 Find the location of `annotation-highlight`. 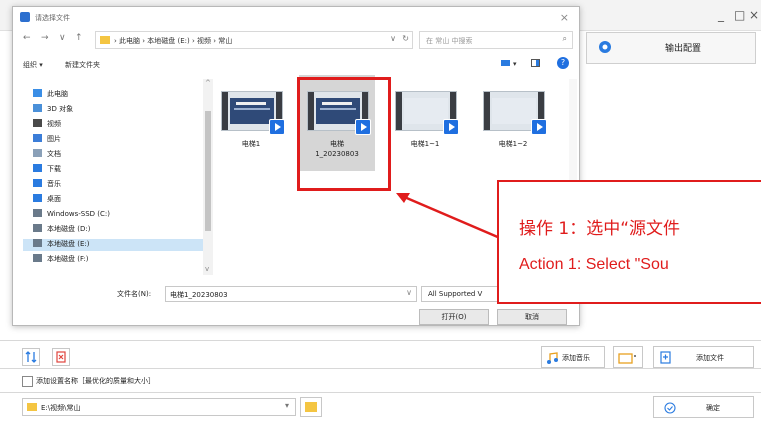

annotation-highlight is located at coordinates (344, 134).